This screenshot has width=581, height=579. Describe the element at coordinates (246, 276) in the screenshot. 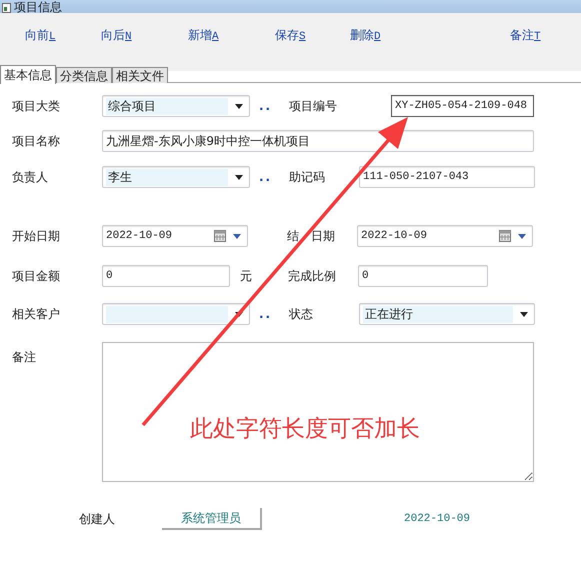

I see `unit-label: 元` at that location.